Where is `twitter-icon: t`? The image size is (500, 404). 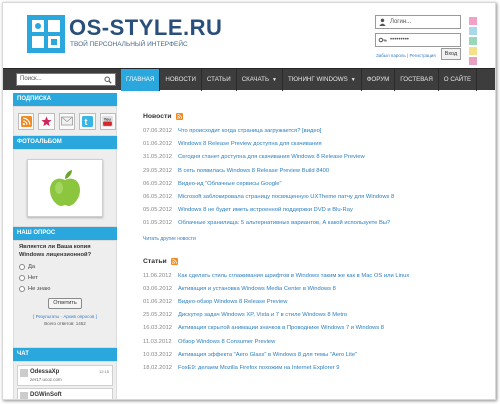
twitter-icon: t is located at coordinates (87, 121).